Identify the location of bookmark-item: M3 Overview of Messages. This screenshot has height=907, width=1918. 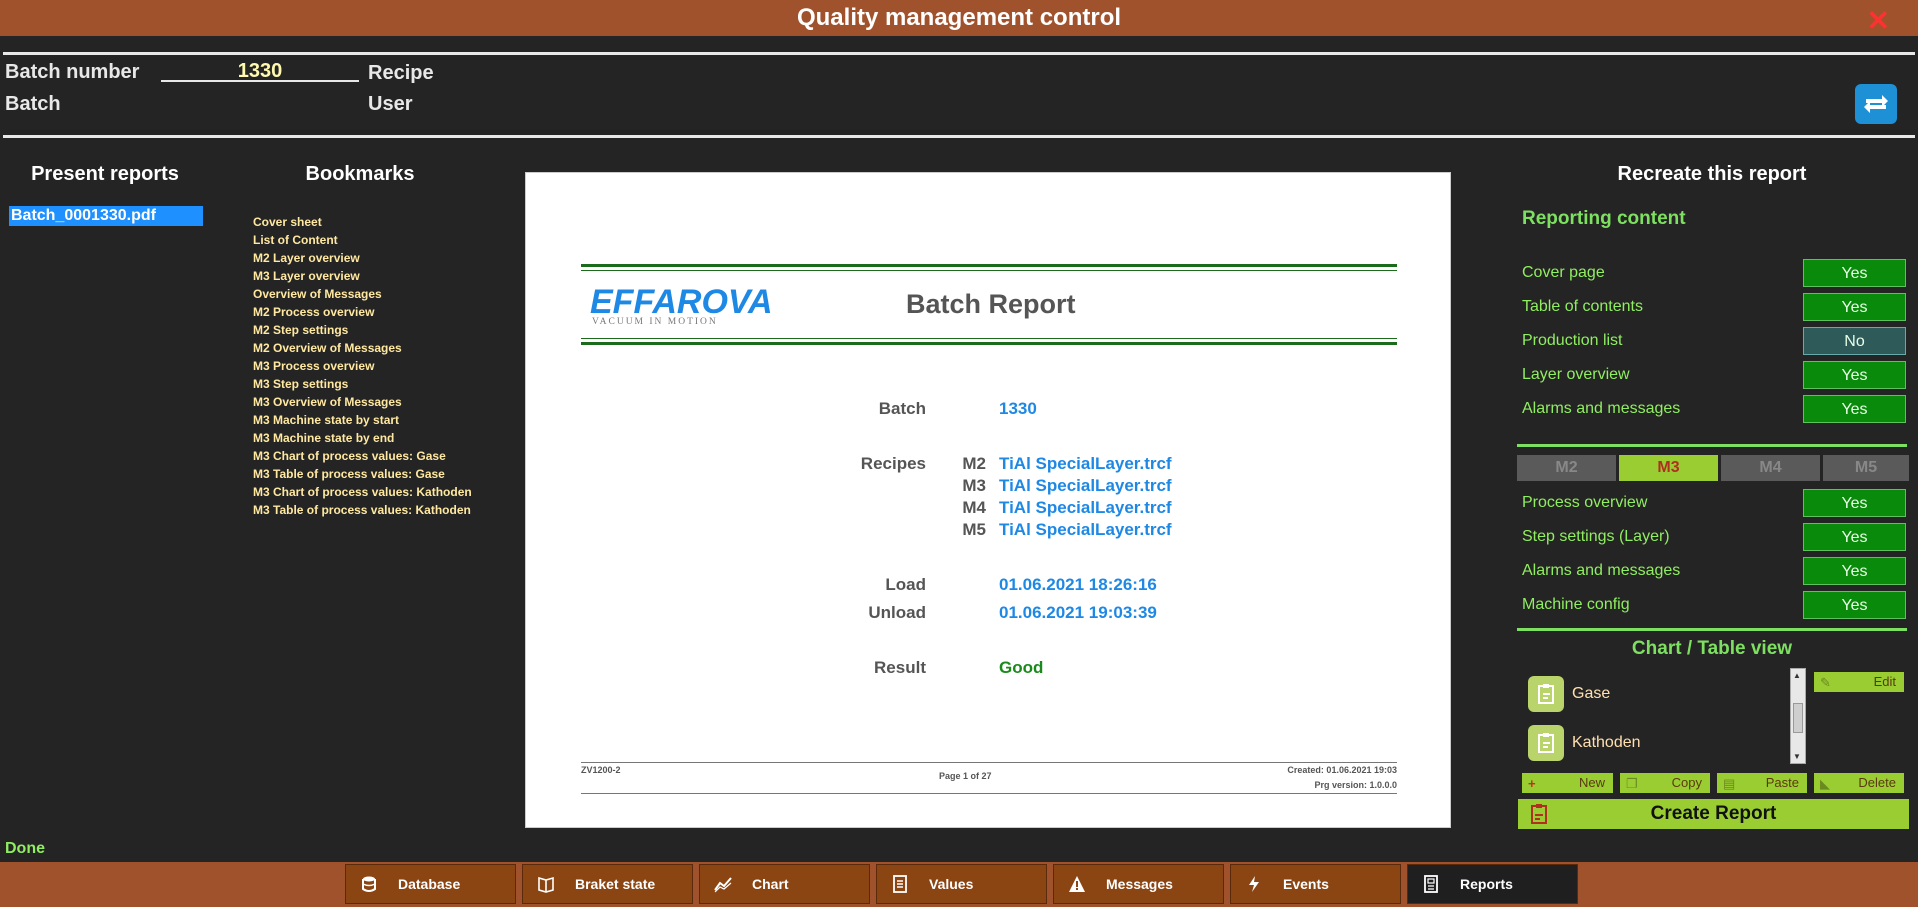
(362, 402).